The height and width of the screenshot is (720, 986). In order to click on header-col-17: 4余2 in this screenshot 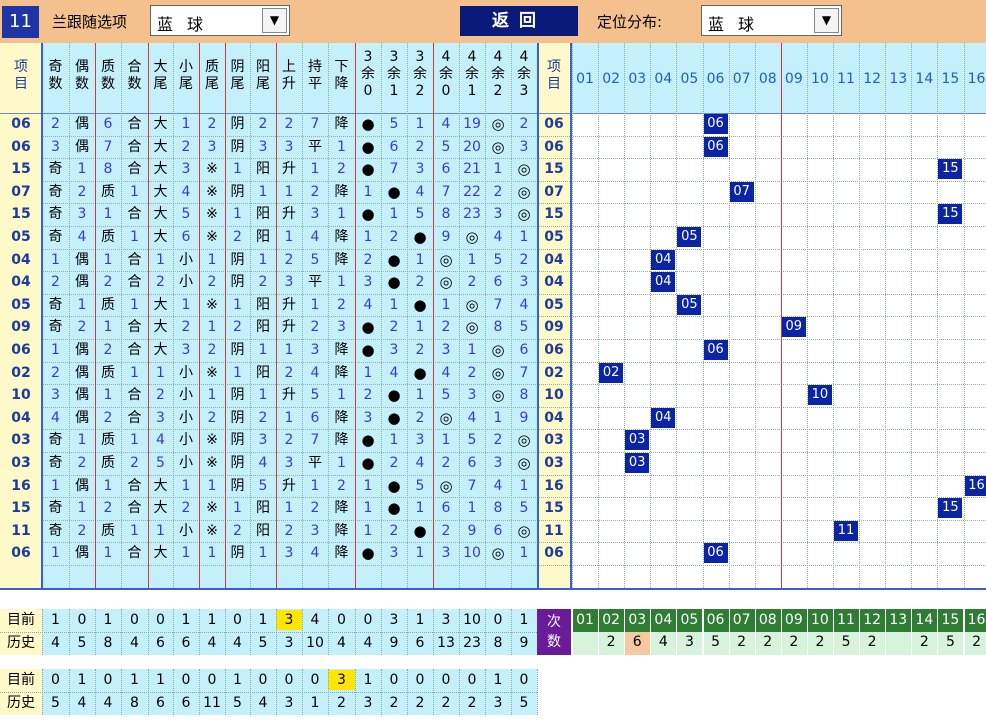, I will do `click(498, 74)`.